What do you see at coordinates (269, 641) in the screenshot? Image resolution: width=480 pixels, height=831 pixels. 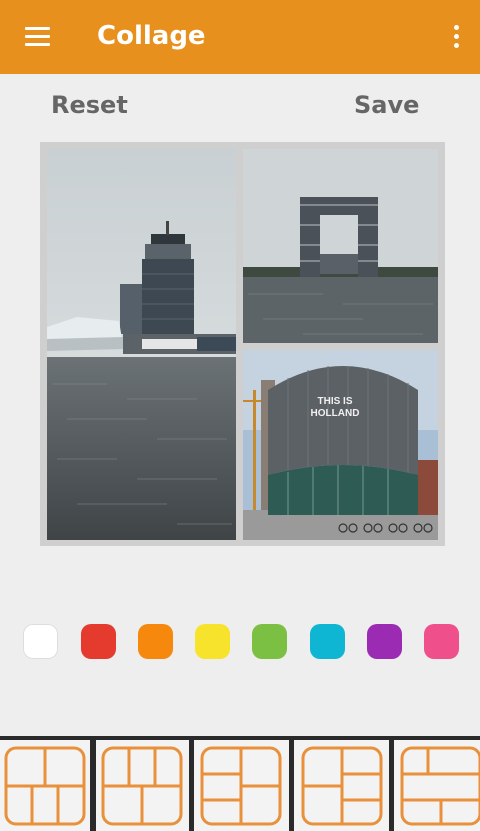 I see `color-swatch-green` at bounding box center [269, 641].